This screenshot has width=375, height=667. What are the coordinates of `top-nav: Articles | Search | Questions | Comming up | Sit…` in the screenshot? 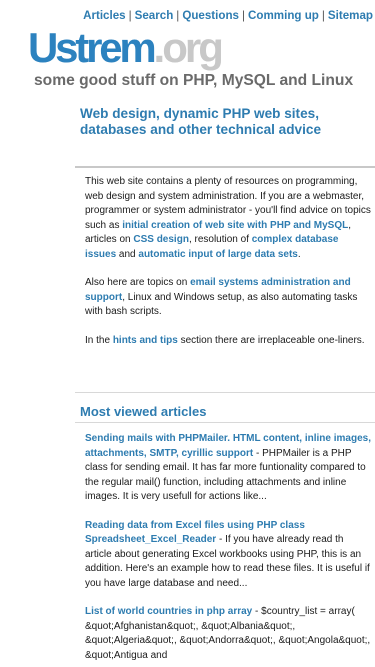 It's located at (187, 15).